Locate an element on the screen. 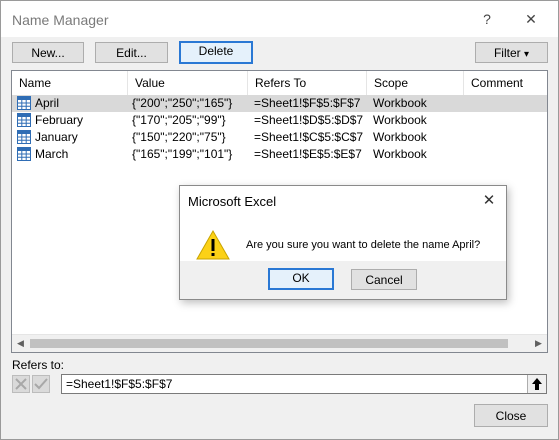 The width and height of the screenshot is (559, 440). delete-button-label: Delete is located at coordinates (216, 51).